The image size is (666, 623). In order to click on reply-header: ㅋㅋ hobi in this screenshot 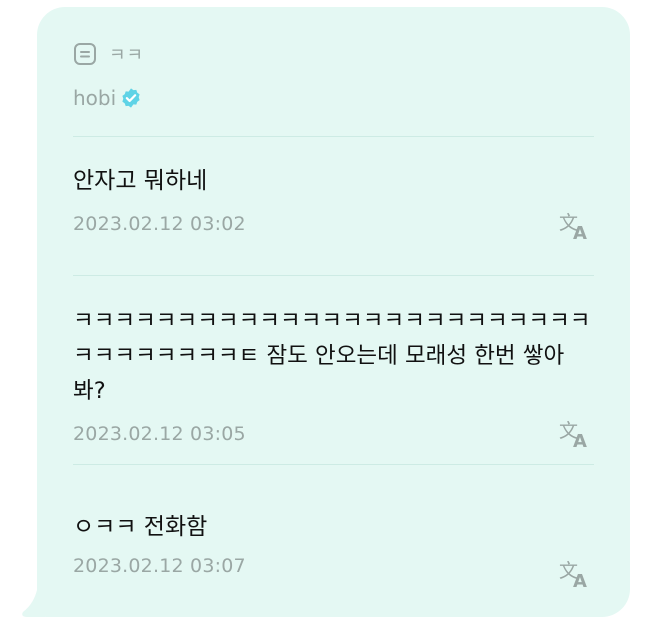, I will do `click(333, 76)`.